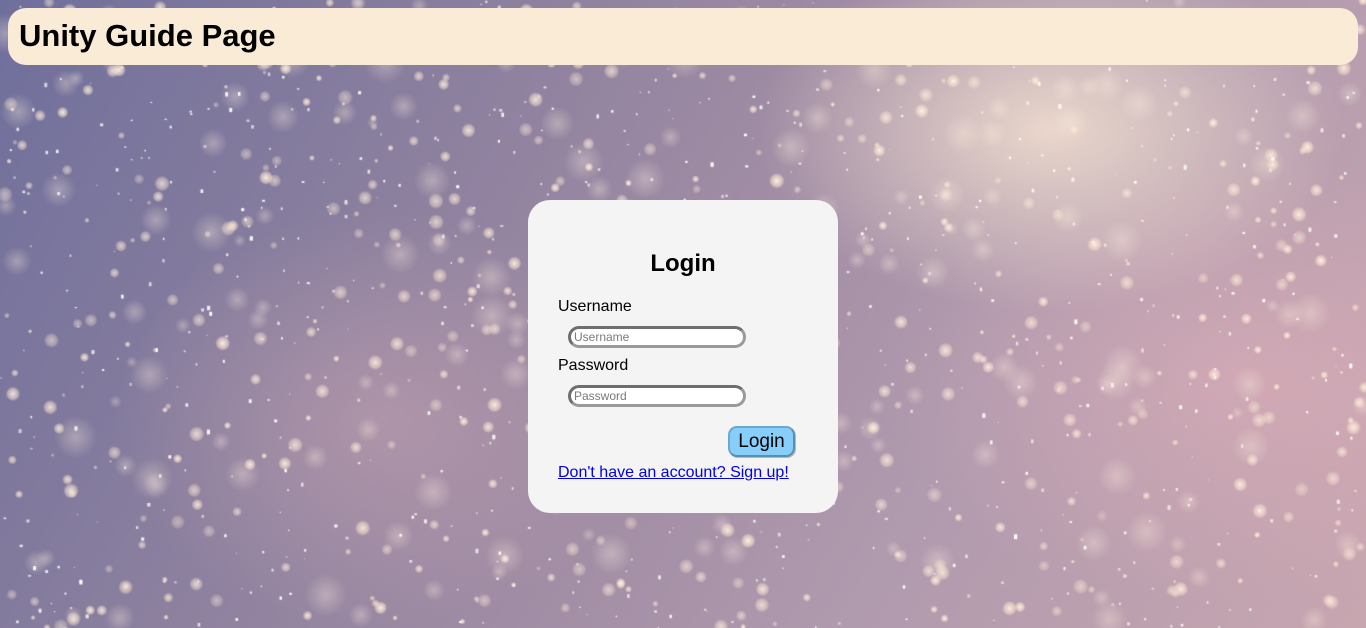  Describe the element at coordinates (147, 35) in the screenshot. I see `page-title: Unity Guide Page` at that location.